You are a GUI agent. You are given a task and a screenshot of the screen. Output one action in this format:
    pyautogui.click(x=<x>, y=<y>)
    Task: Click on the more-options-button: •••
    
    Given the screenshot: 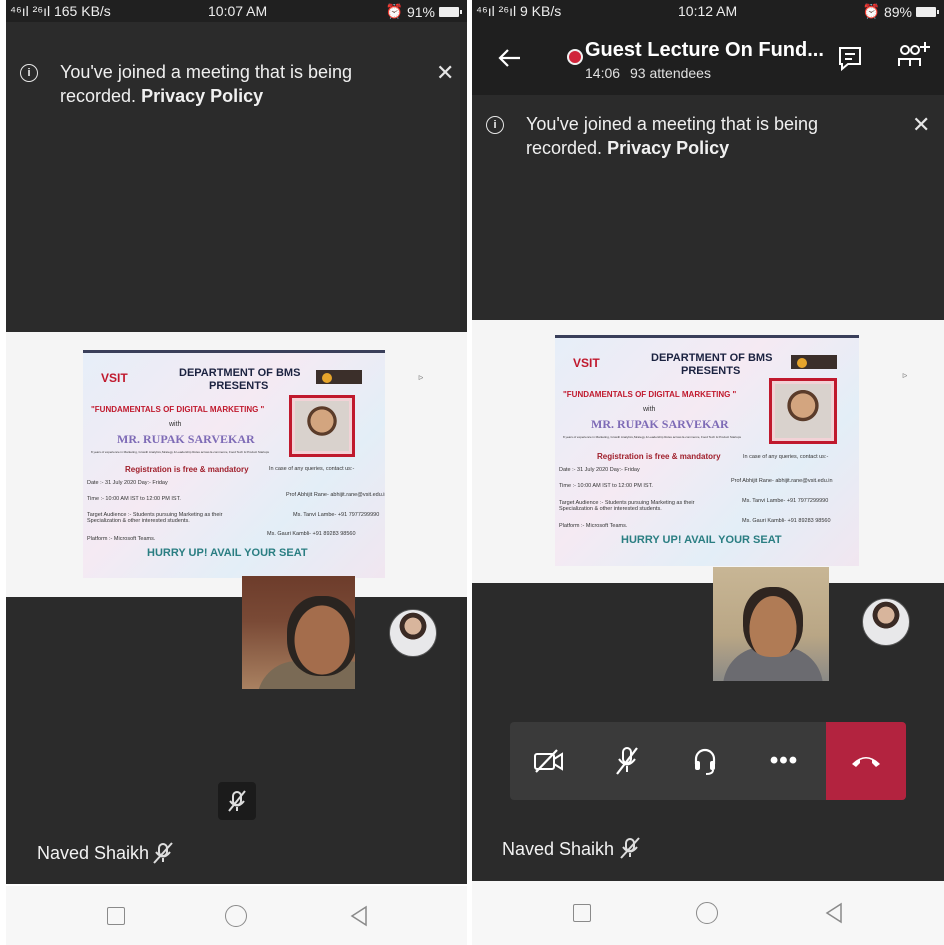 What is the action you would take?
    pyautogui.click(x=784, y=761)
    